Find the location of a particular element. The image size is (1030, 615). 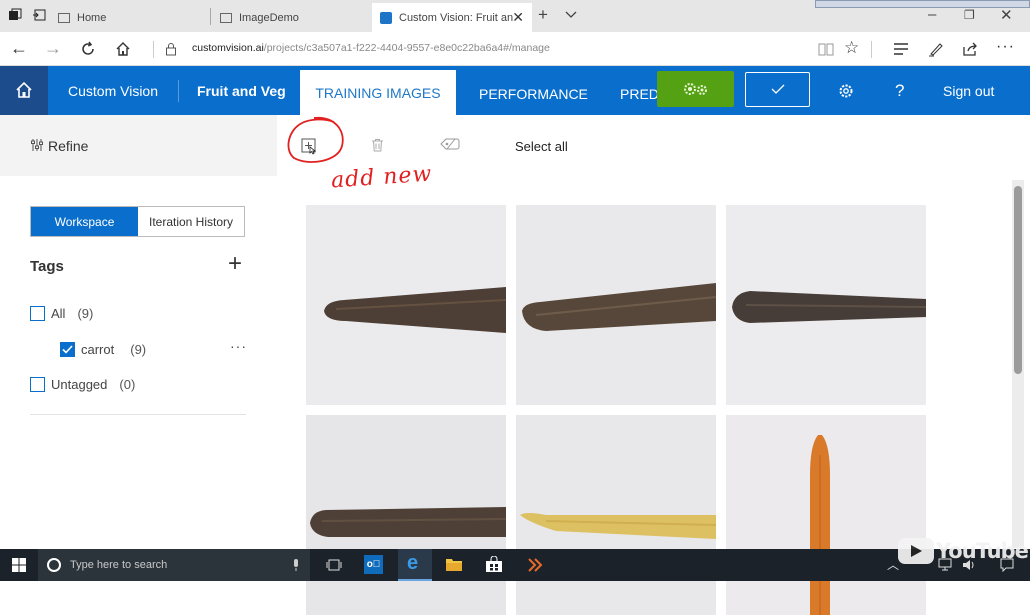

tag-row-all: All (9) is located at coordinates (61, 313).